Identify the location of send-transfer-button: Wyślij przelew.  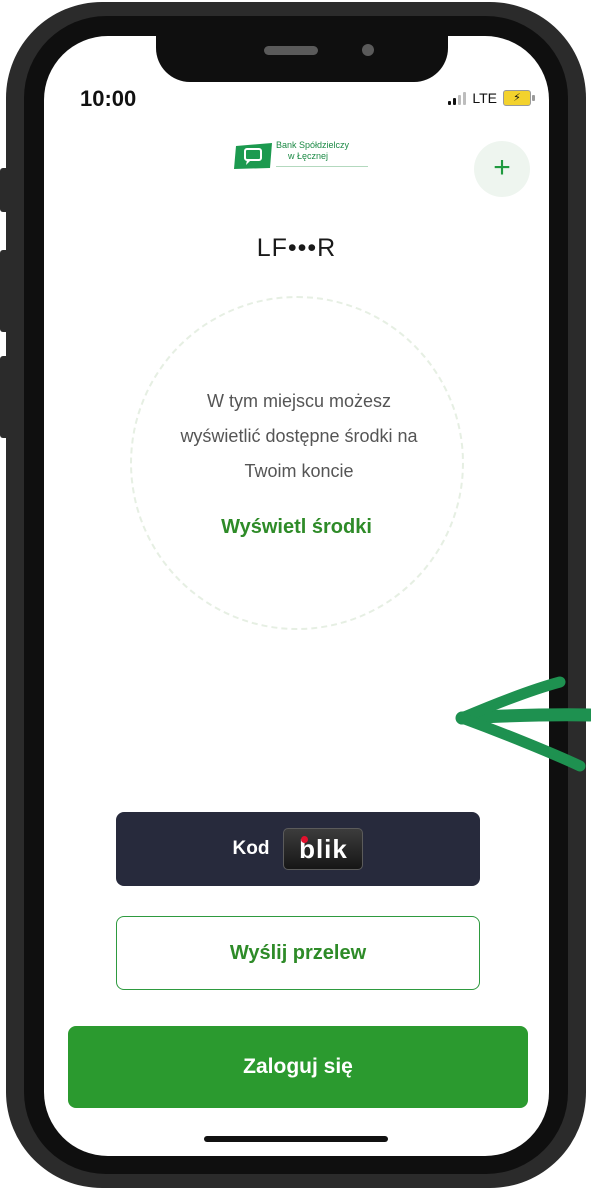
(298, 953).